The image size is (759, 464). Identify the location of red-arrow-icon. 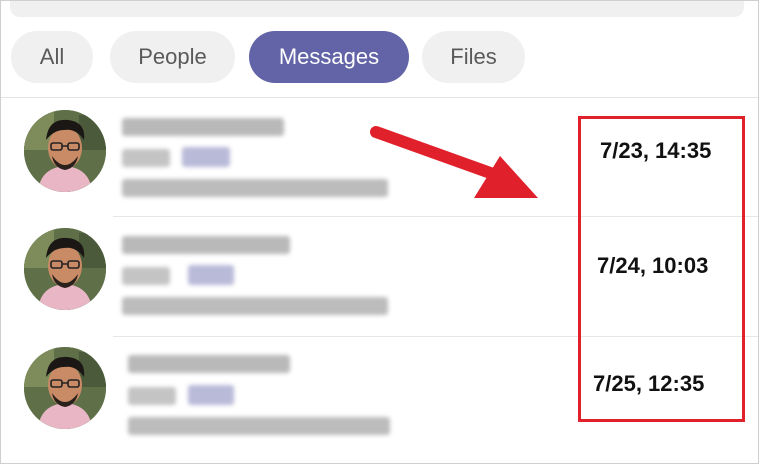
(456, 164).